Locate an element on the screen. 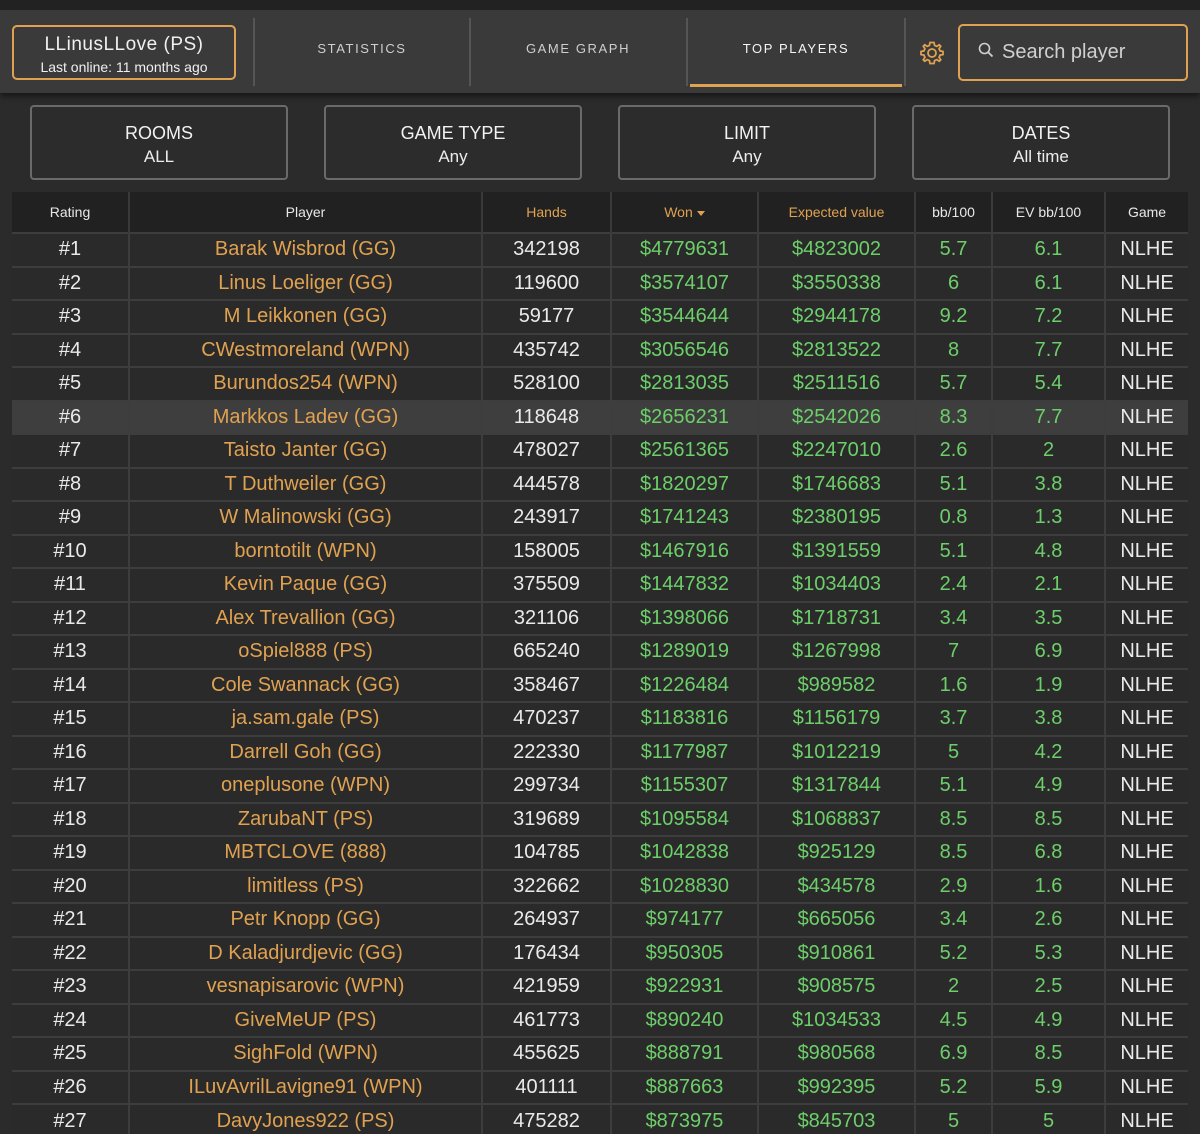 The height and width of the screenshot is (1134, 1200). cell-bb100: 5.2 is located at coordinates (954, 1086).